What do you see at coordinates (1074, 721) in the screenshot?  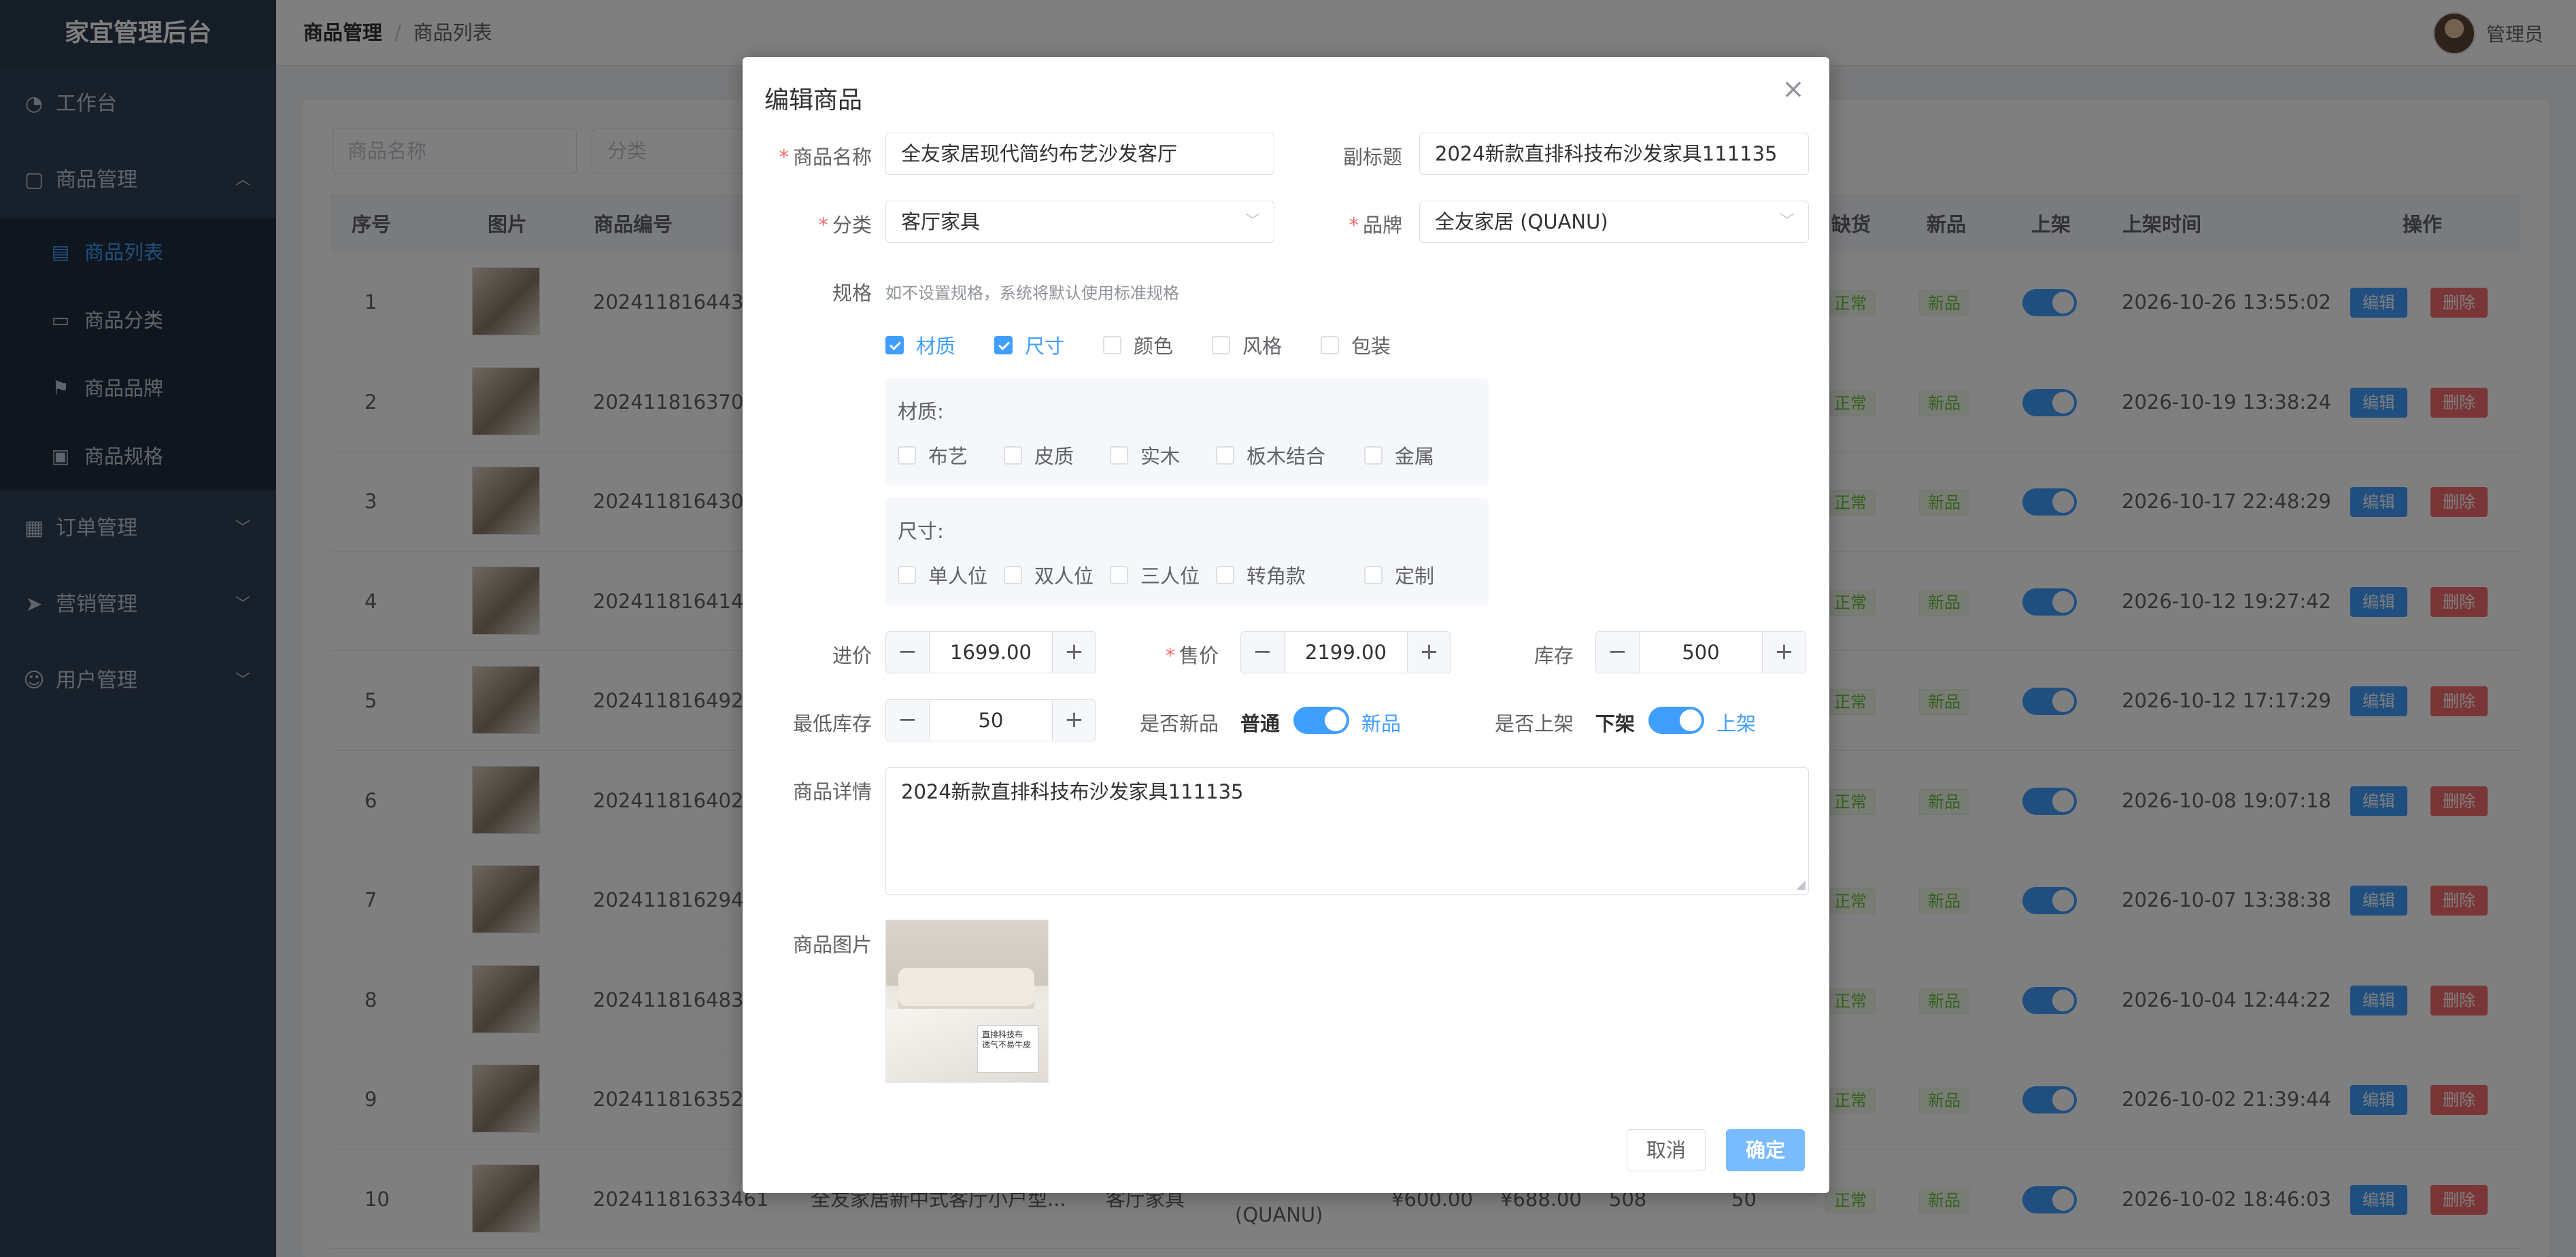 I see `min-stock-plus-button: +` at bounding box center [1074, 721].